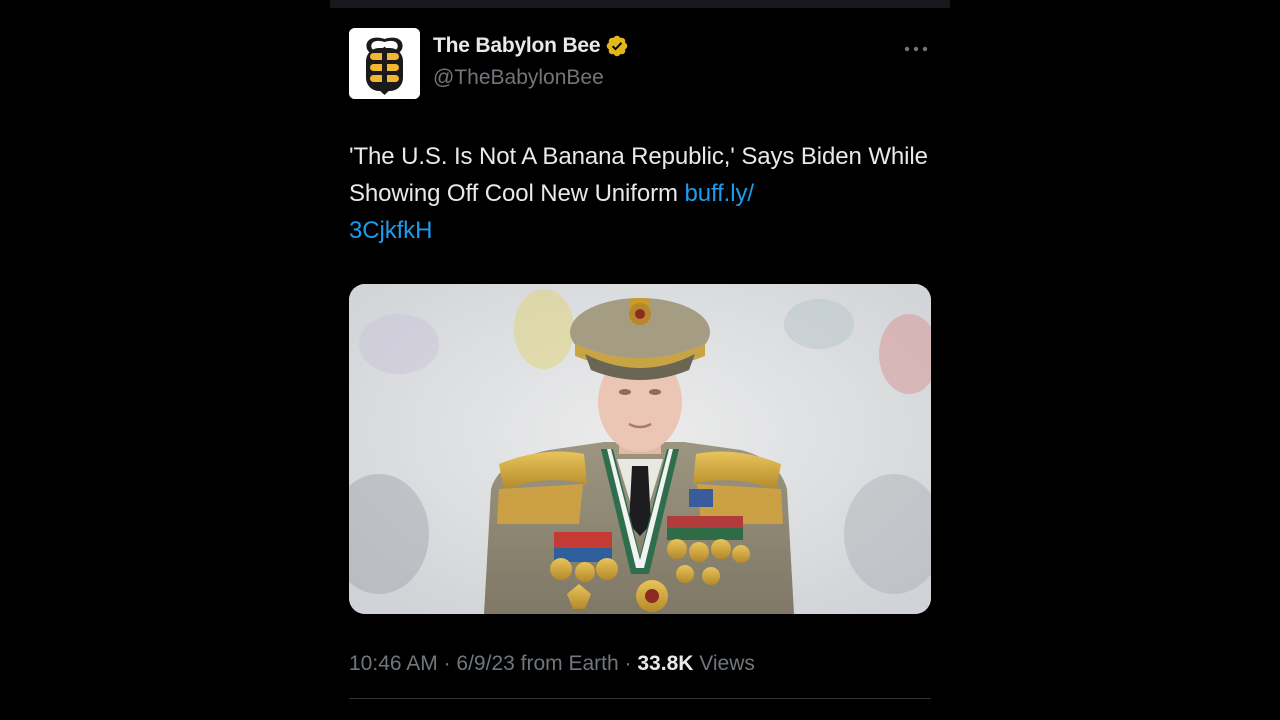  What do you see at coordinates (617, 46) in the screenshot?
I see `verified-badge-icon` at bounding box center [617, 46].